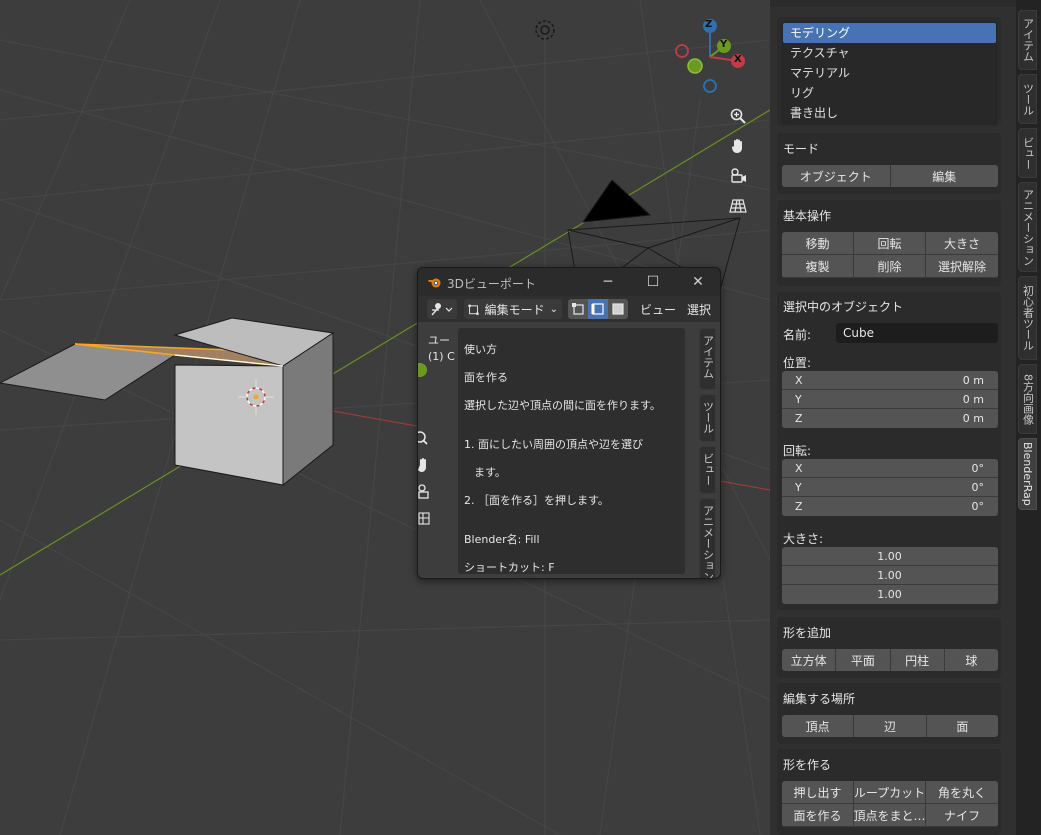 Image resolution: width=1041 pixels, height=835 pixels. I want to click on select-mode-group, so click(598, 309).